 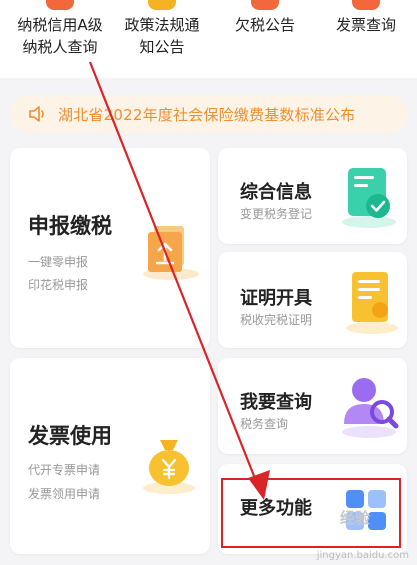 I want to click on user-search-icon, so click(x=370, y=408).